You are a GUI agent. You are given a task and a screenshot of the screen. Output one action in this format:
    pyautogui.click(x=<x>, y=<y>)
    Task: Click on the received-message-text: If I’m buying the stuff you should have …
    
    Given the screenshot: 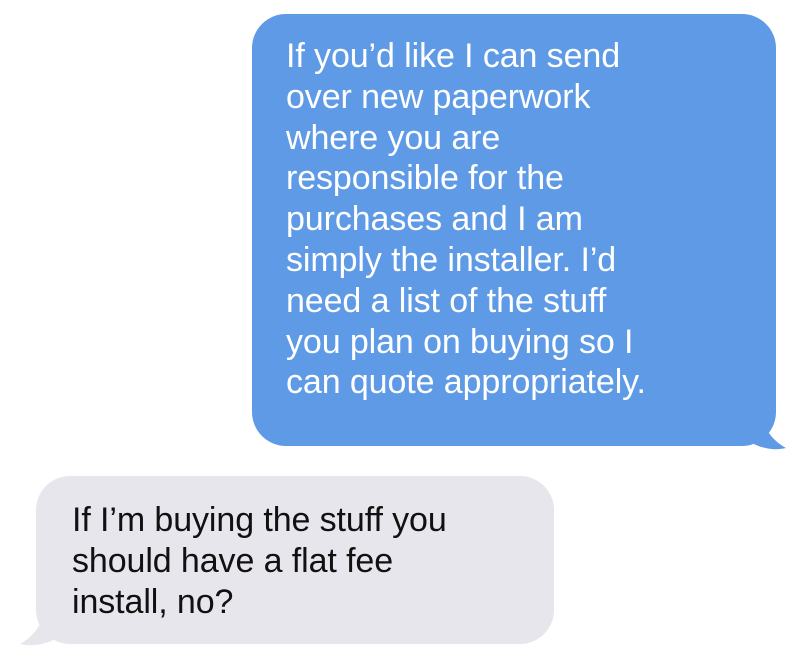 What is the action you would take?
    pyautogui.click(x=259, y=561)
    